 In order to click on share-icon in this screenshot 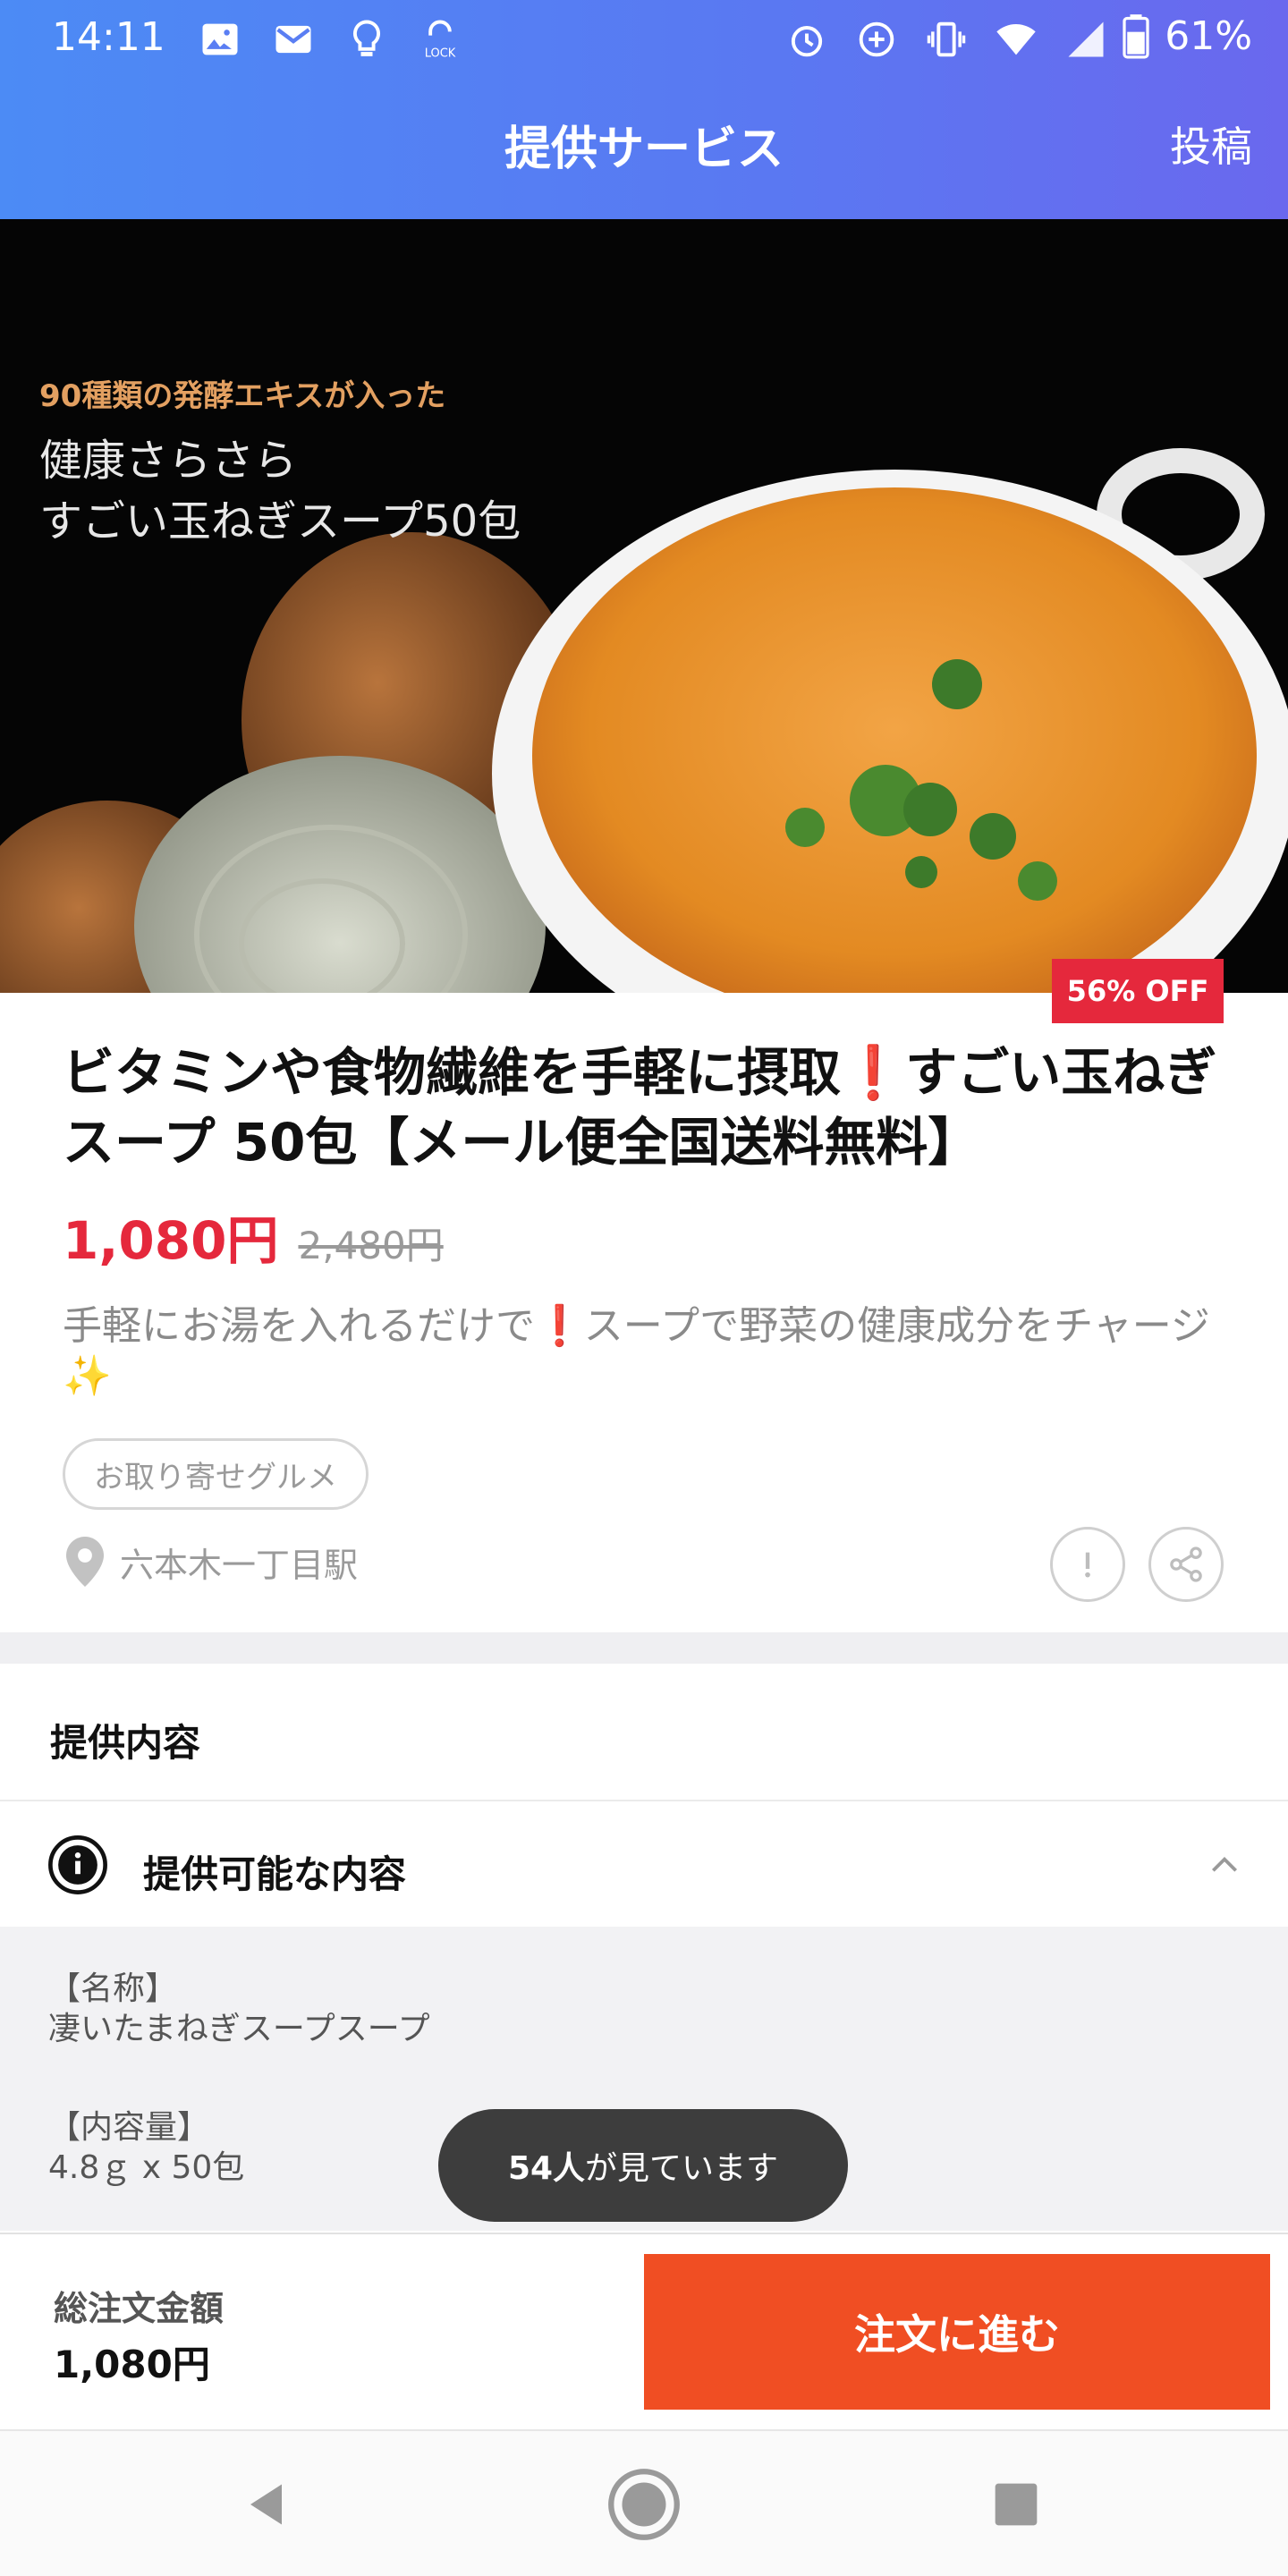, I will do `click(1186, 1564)`.